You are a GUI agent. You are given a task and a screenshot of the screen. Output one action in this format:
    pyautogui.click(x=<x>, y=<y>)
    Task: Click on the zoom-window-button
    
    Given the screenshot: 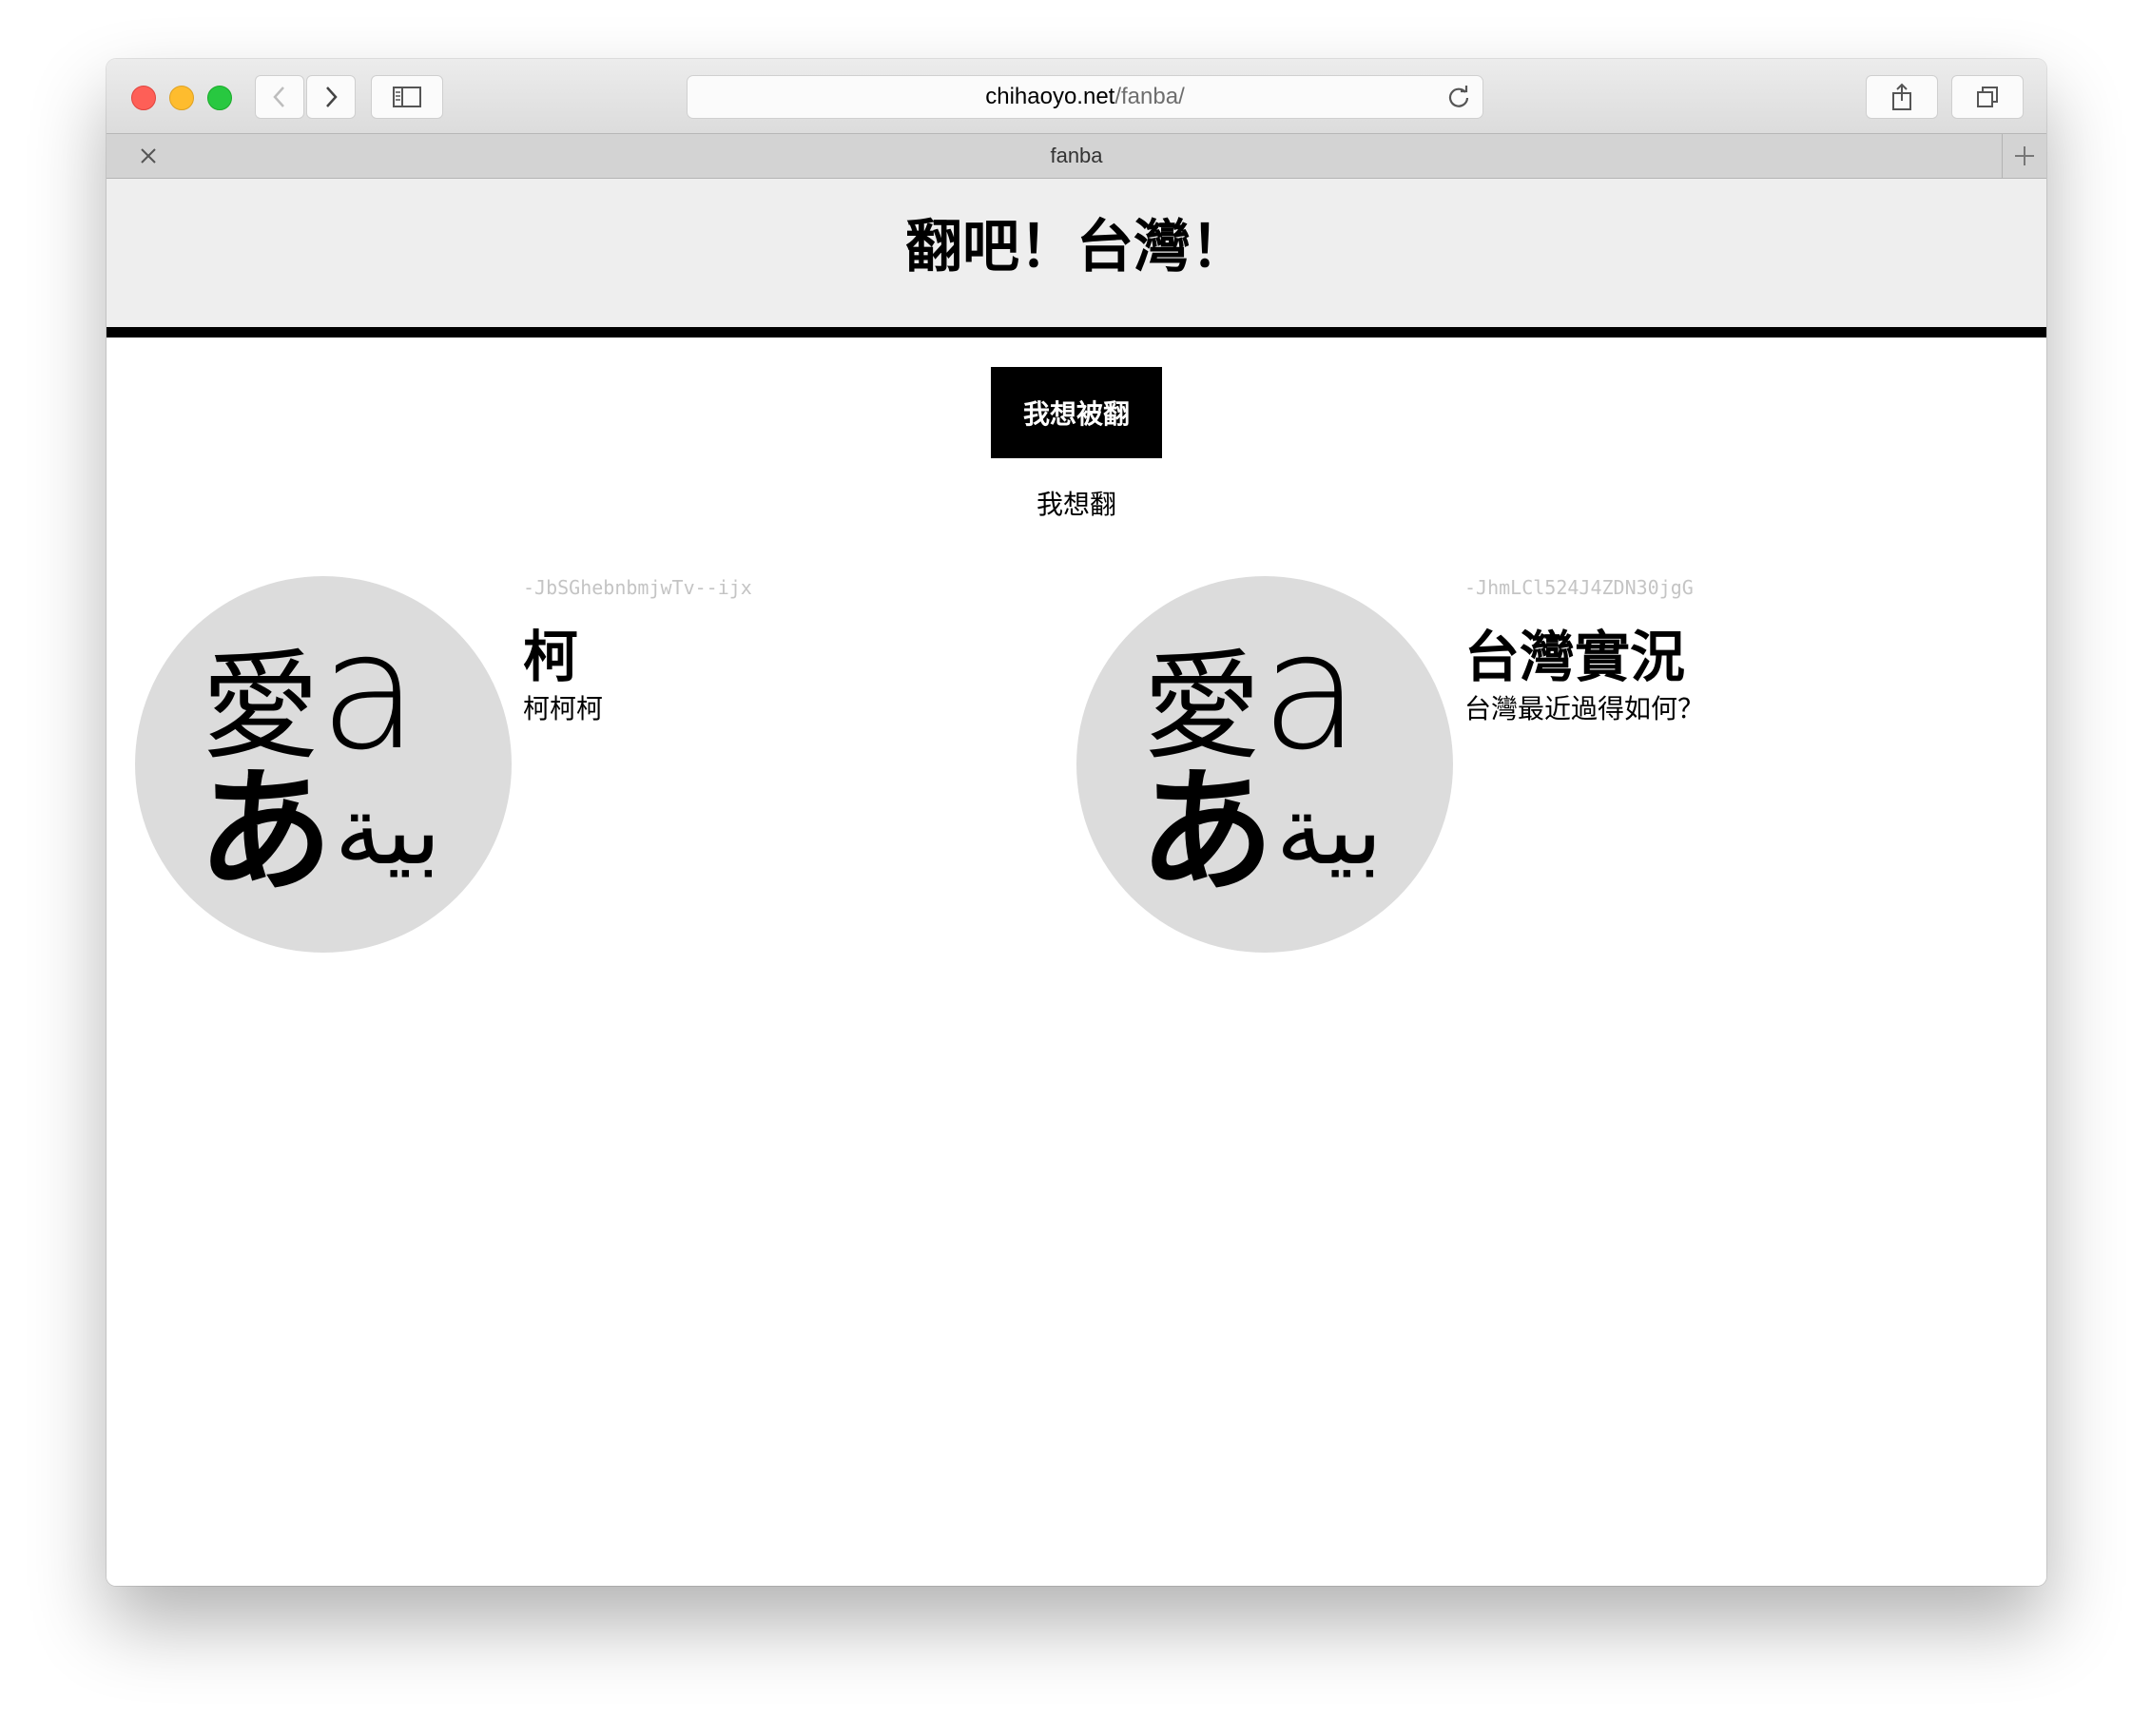 What is the action you would take?
    pyautogui.click(x=219, y=98)
    